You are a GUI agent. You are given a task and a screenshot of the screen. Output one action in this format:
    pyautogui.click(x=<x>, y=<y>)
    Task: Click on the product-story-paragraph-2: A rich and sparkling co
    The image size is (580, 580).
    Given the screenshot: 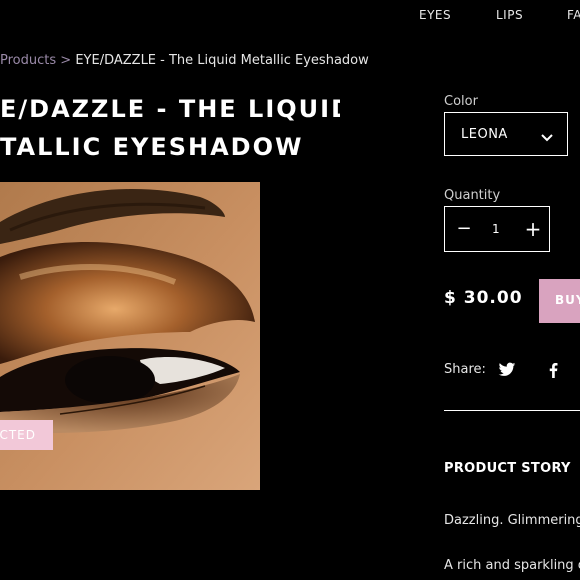 What is the action you would take?
    pyautogui.click(x=512, y=565)
    